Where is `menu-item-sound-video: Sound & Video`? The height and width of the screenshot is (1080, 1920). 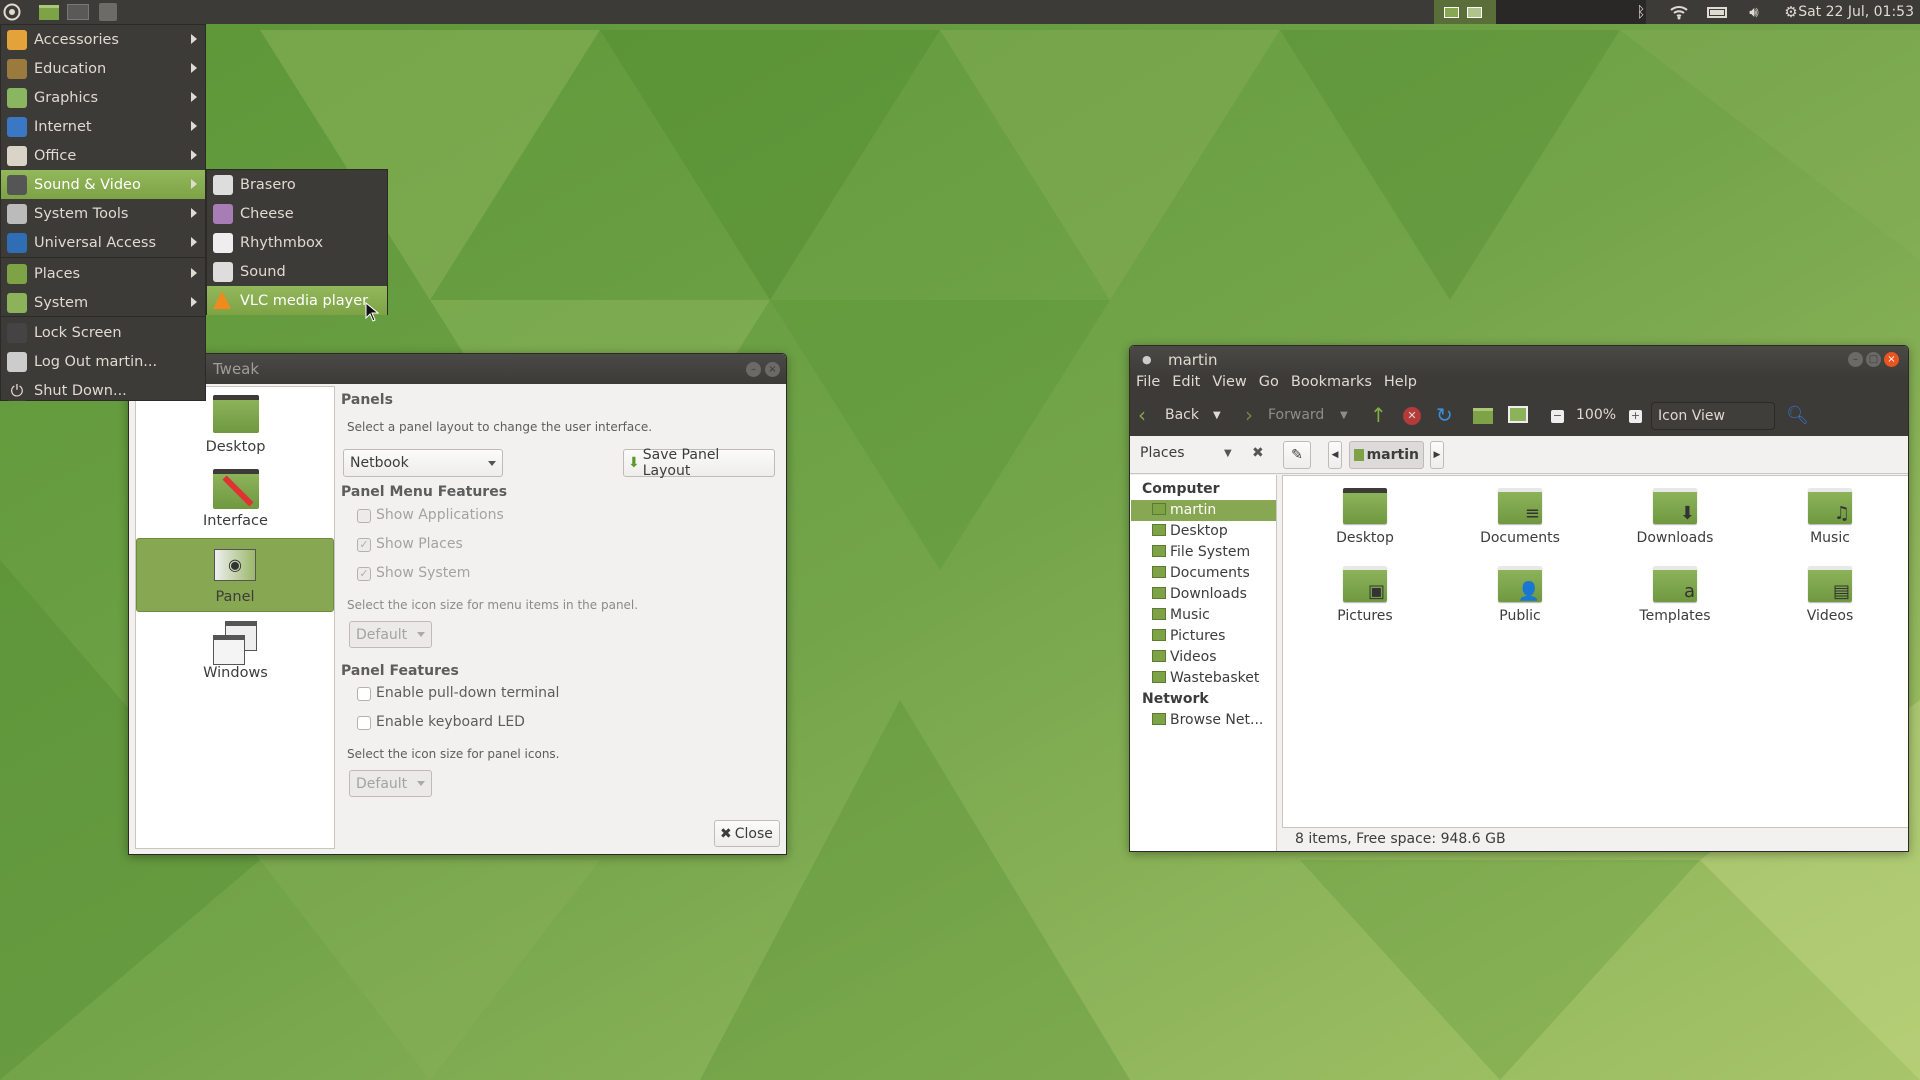
menu-item-sound-video: Sound & Video is located at coordinates (103, 184).